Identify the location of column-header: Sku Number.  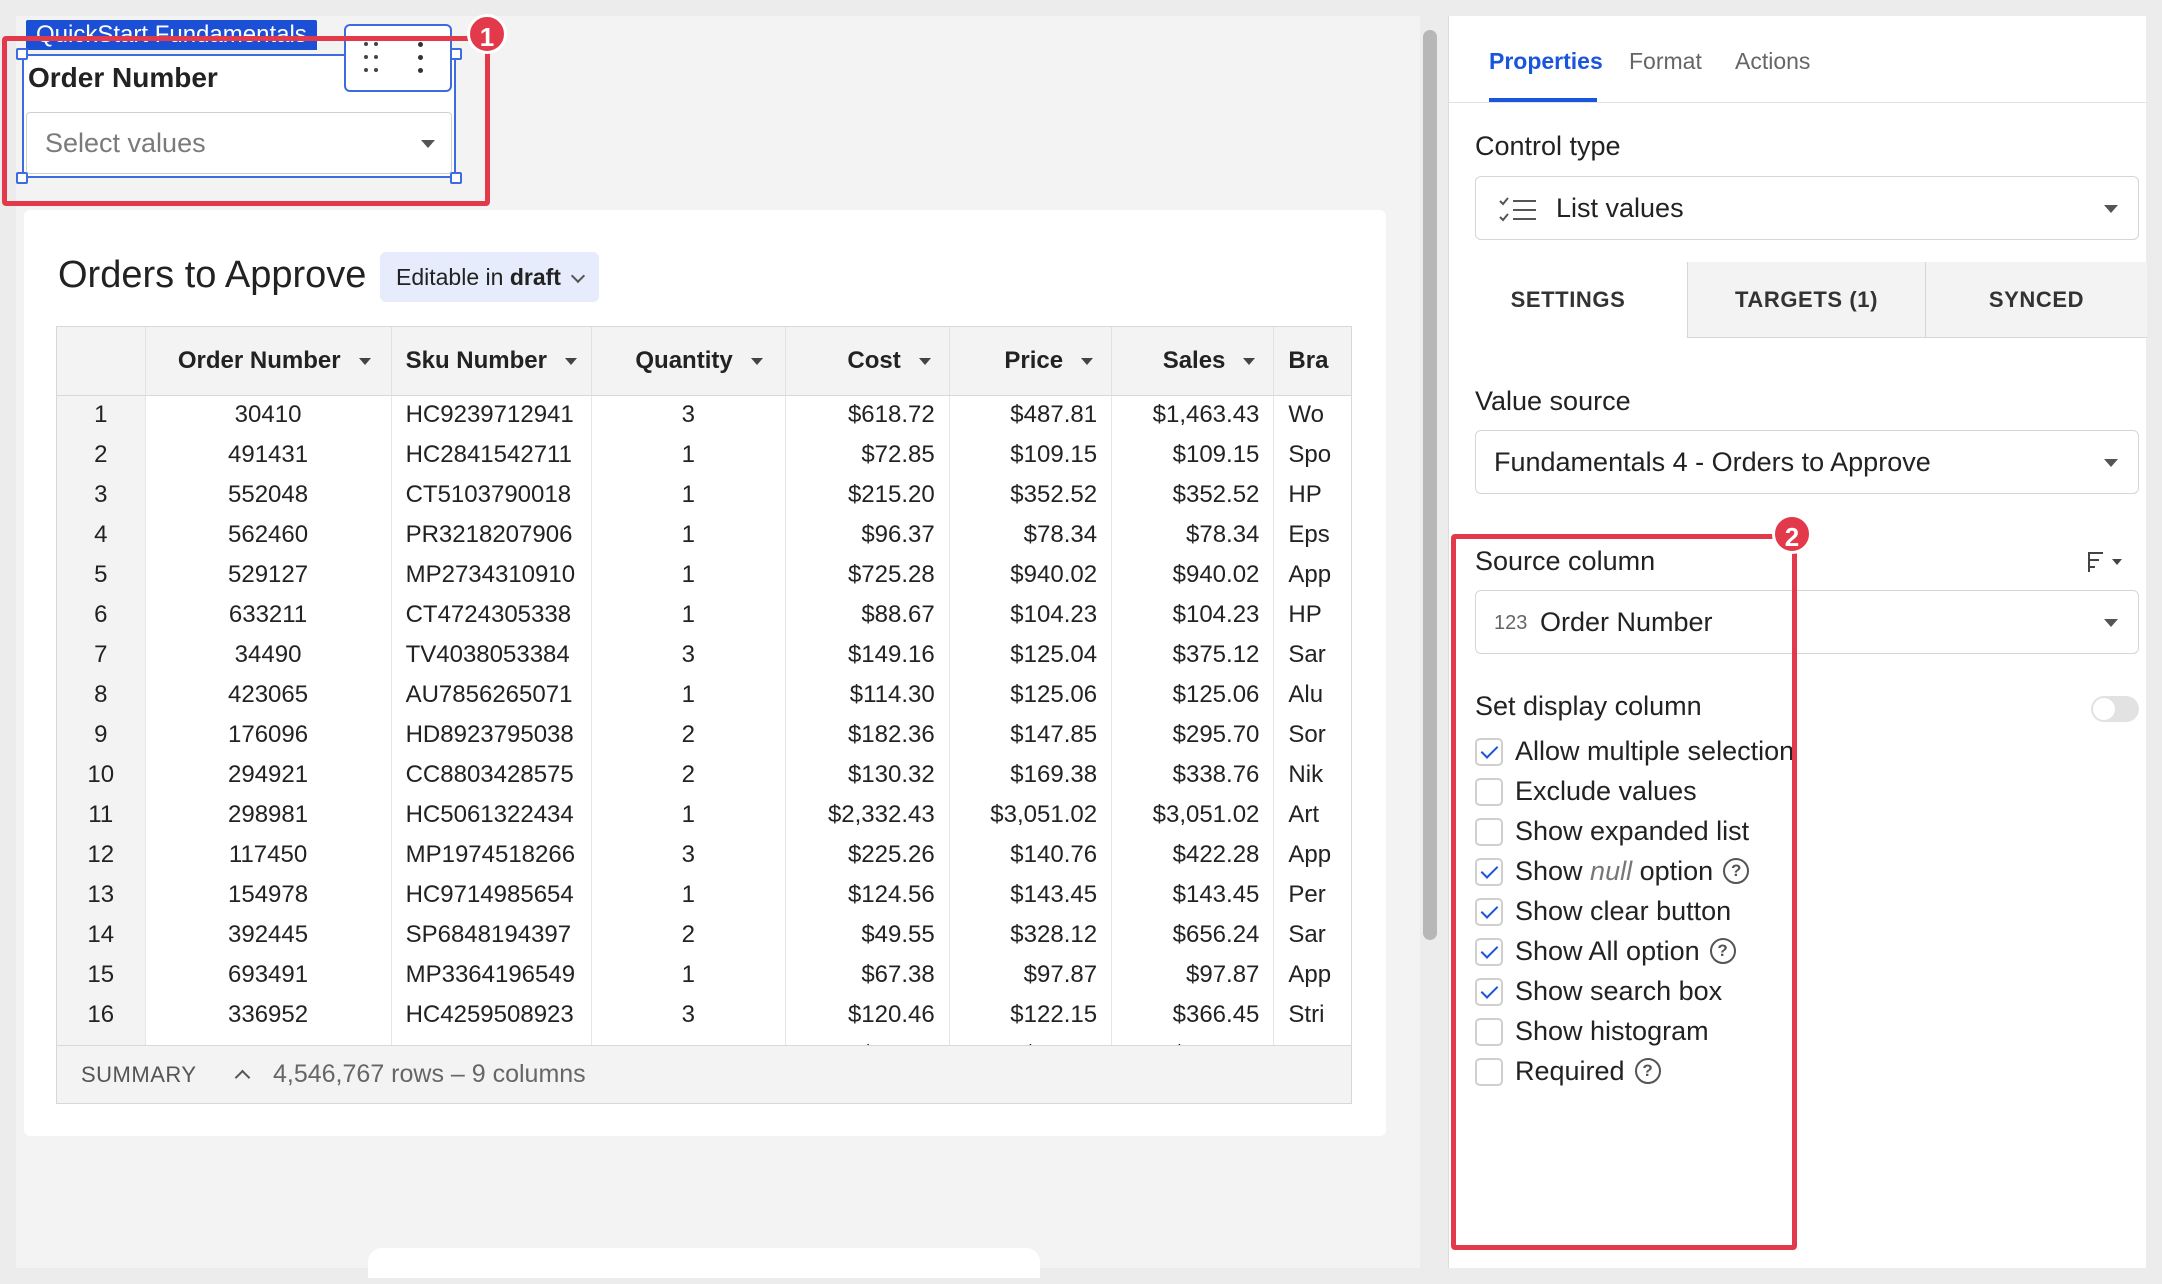
(491, 361).